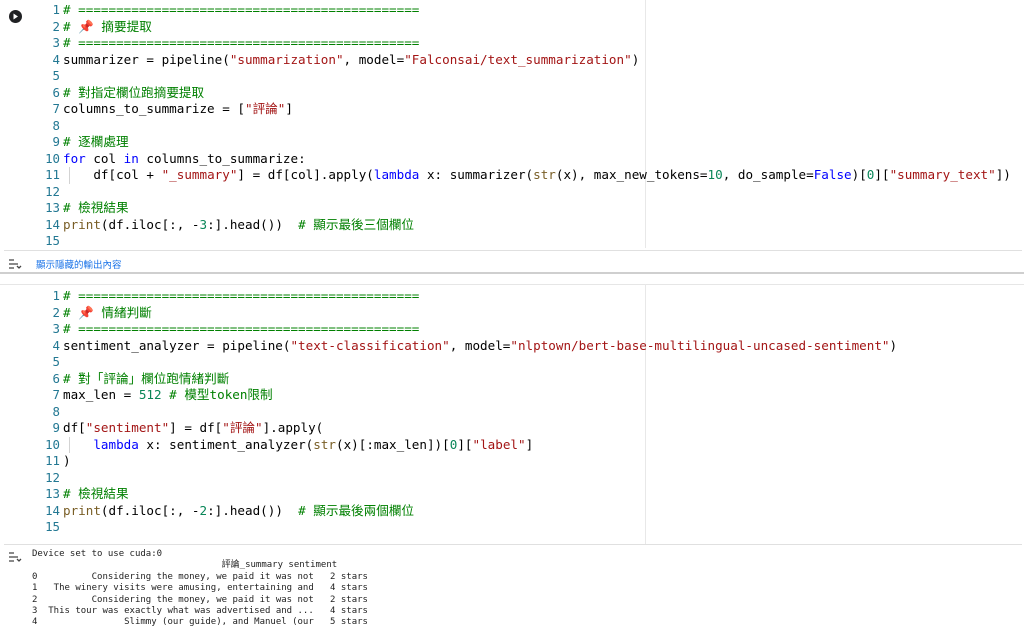 The image size is (1024, 633). I want to click on code-token: "label", so click(499, 444).